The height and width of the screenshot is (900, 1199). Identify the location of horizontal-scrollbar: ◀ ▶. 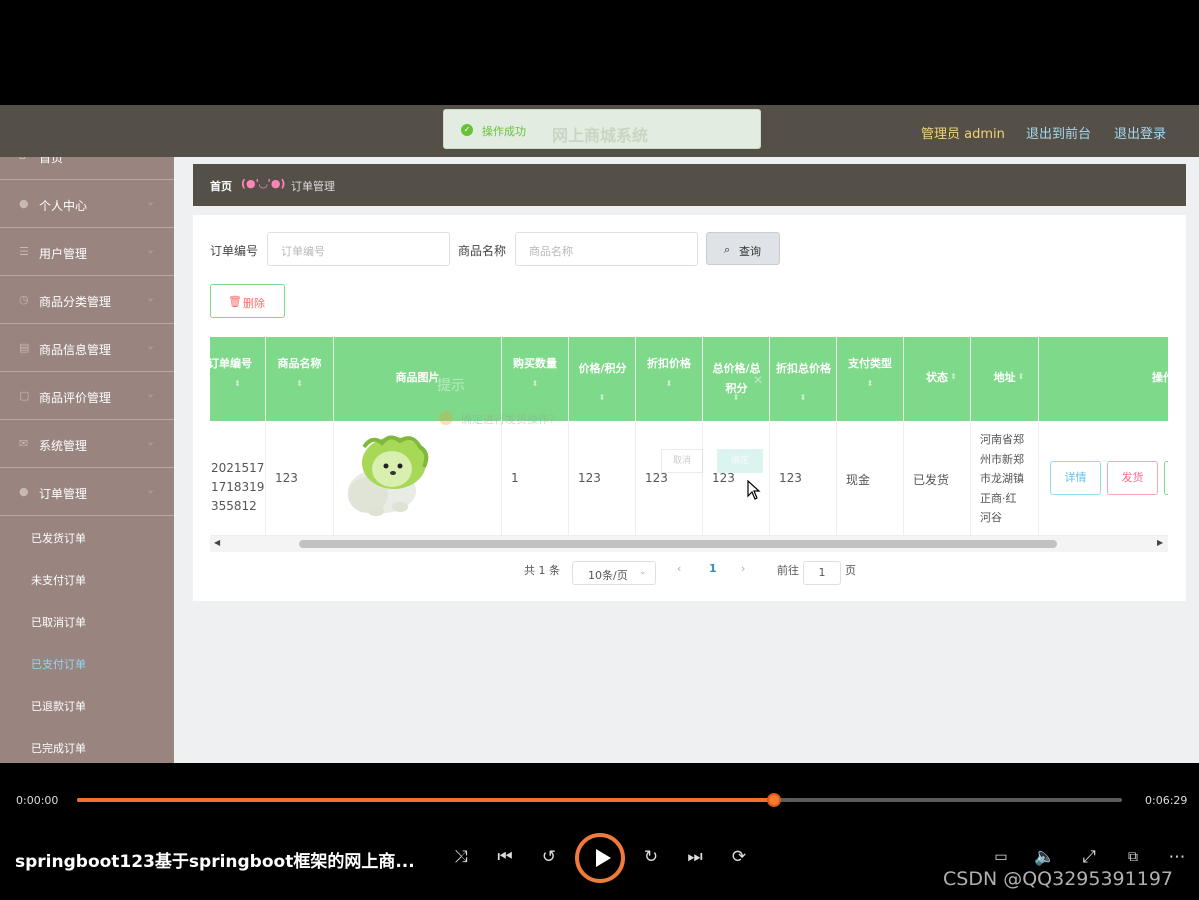
(689, 544).